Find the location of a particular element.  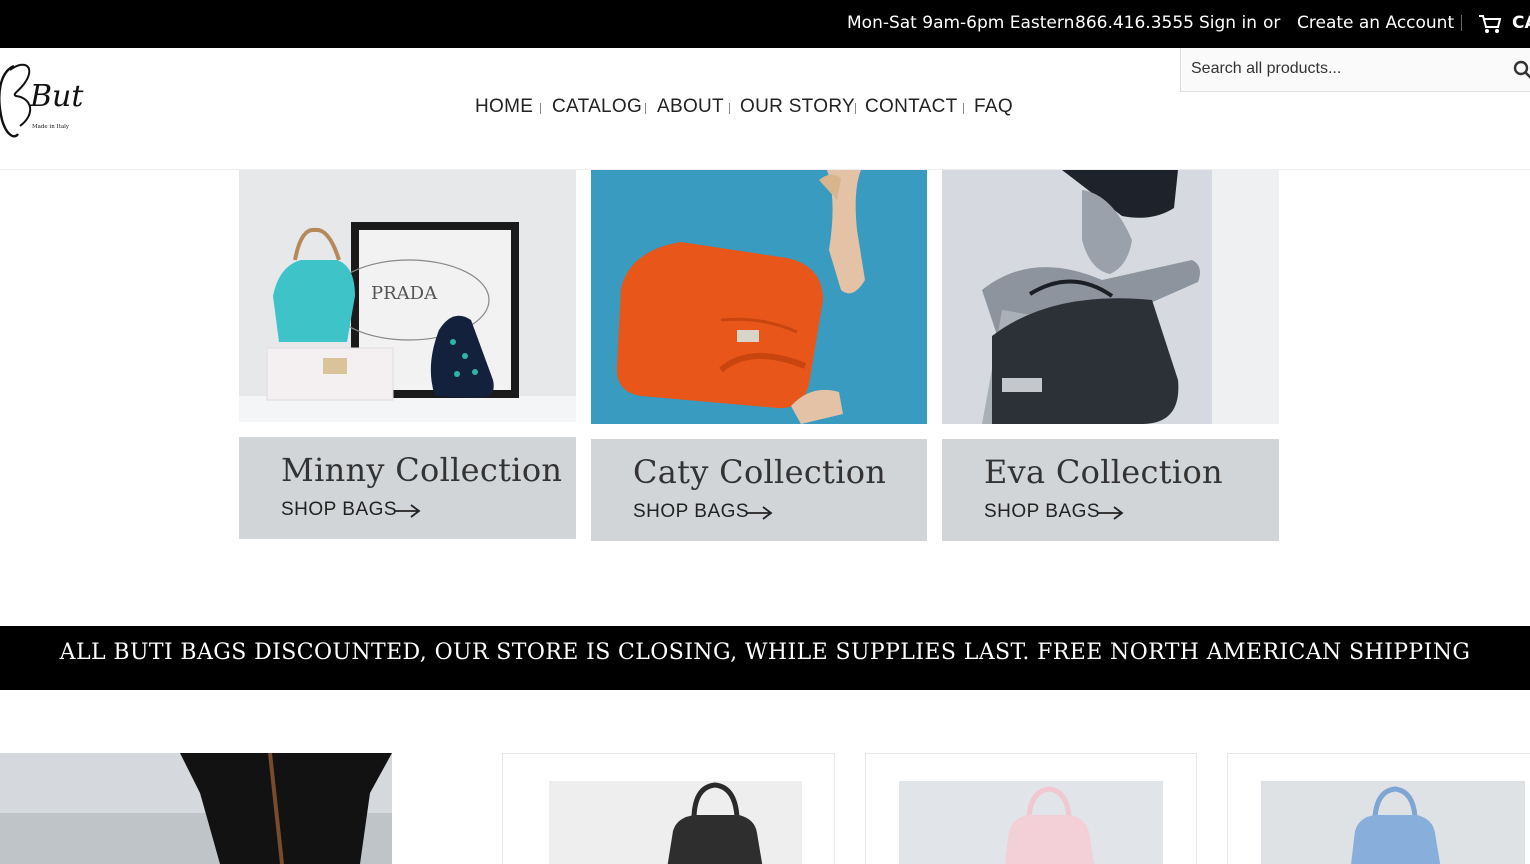

minny-collection-card: Minny Collection SHOP BAGS is located at coordinates (407, 488).